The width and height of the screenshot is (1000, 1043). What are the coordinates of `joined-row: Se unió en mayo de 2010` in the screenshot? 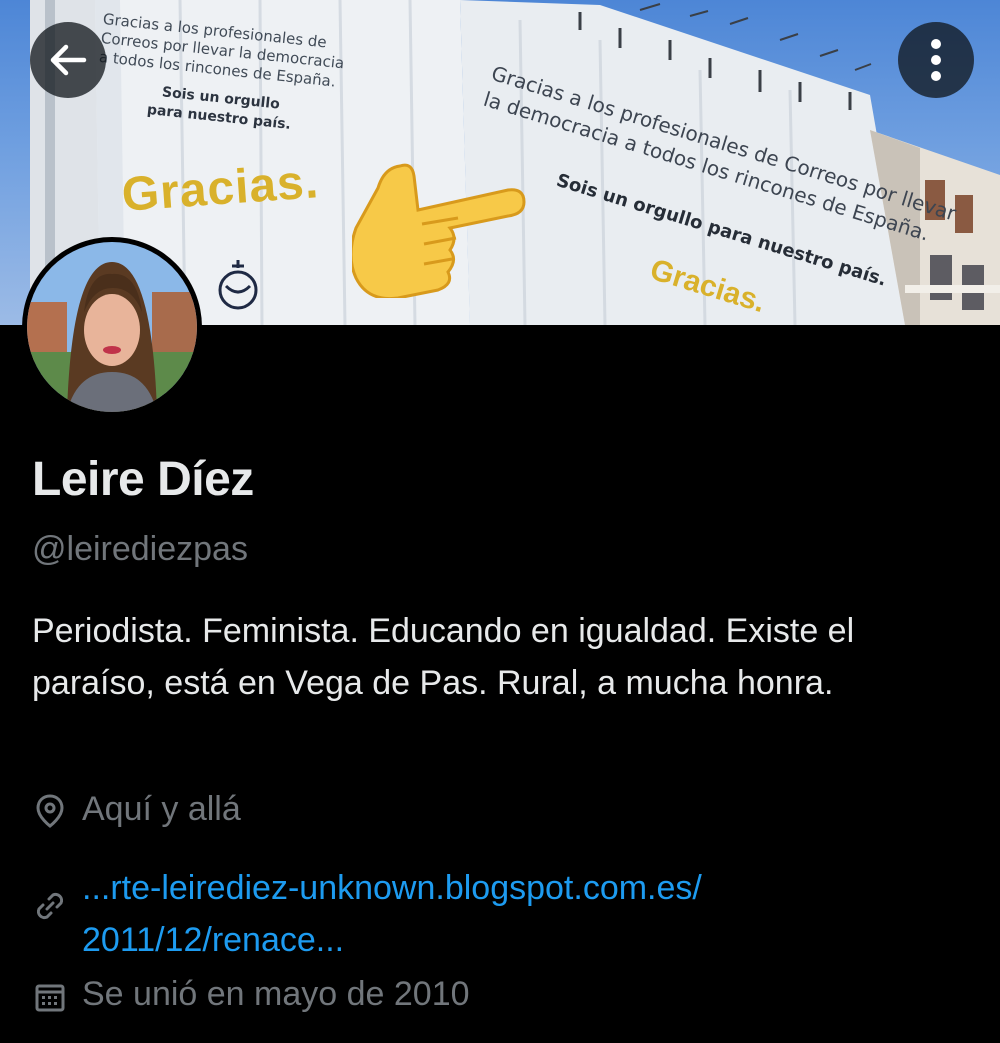 It's located at (251, 995).